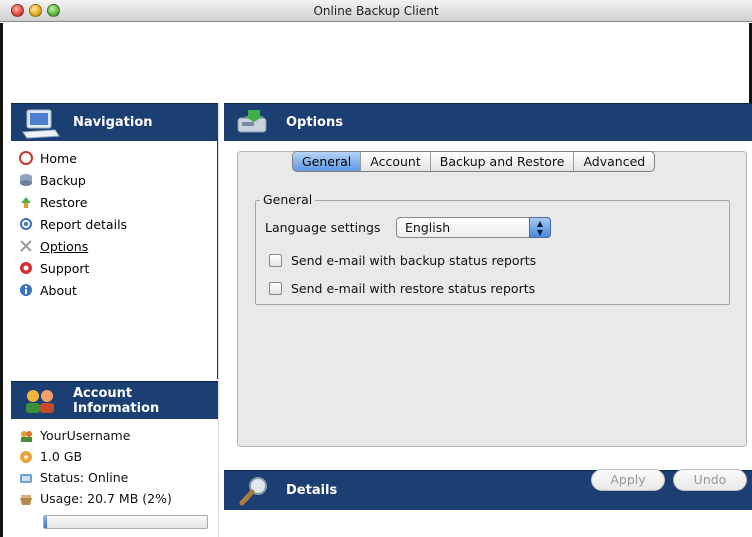 The image size is (752, 537). What do you see at coordinates (63, 180) in the screenshot?
I see `nav-item-label: Backup` at bounding box center [63, 180].